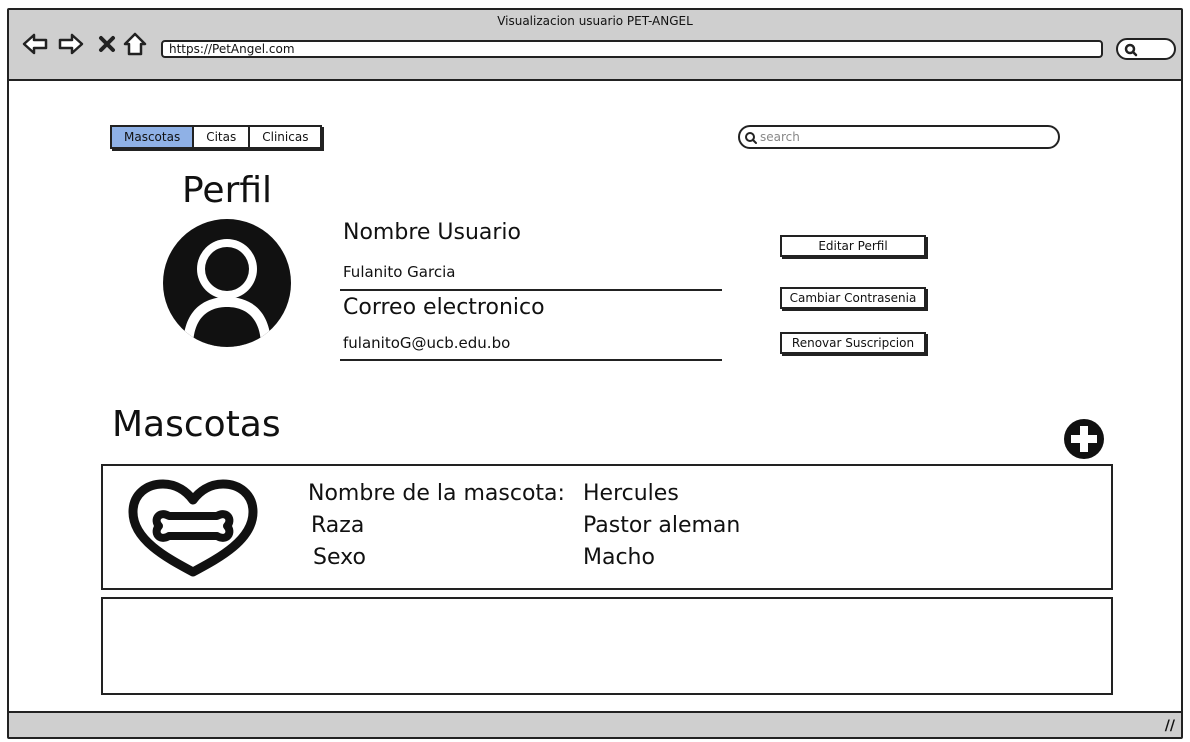 Image resolution: width=1190 pixels, height=742 pixels. What do you see at coordinates (227, 190) in the screenshot?
I see `page-title: Perfil` at bounding box center [227, 190].